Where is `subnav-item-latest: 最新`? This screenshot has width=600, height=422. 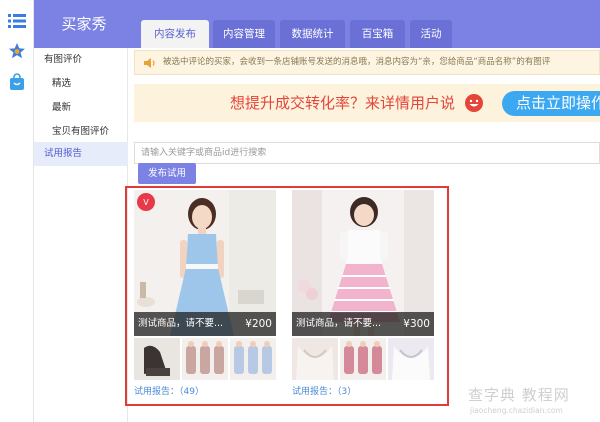 subnav-item-latest: 最新 is located at coordinates (81, 108).